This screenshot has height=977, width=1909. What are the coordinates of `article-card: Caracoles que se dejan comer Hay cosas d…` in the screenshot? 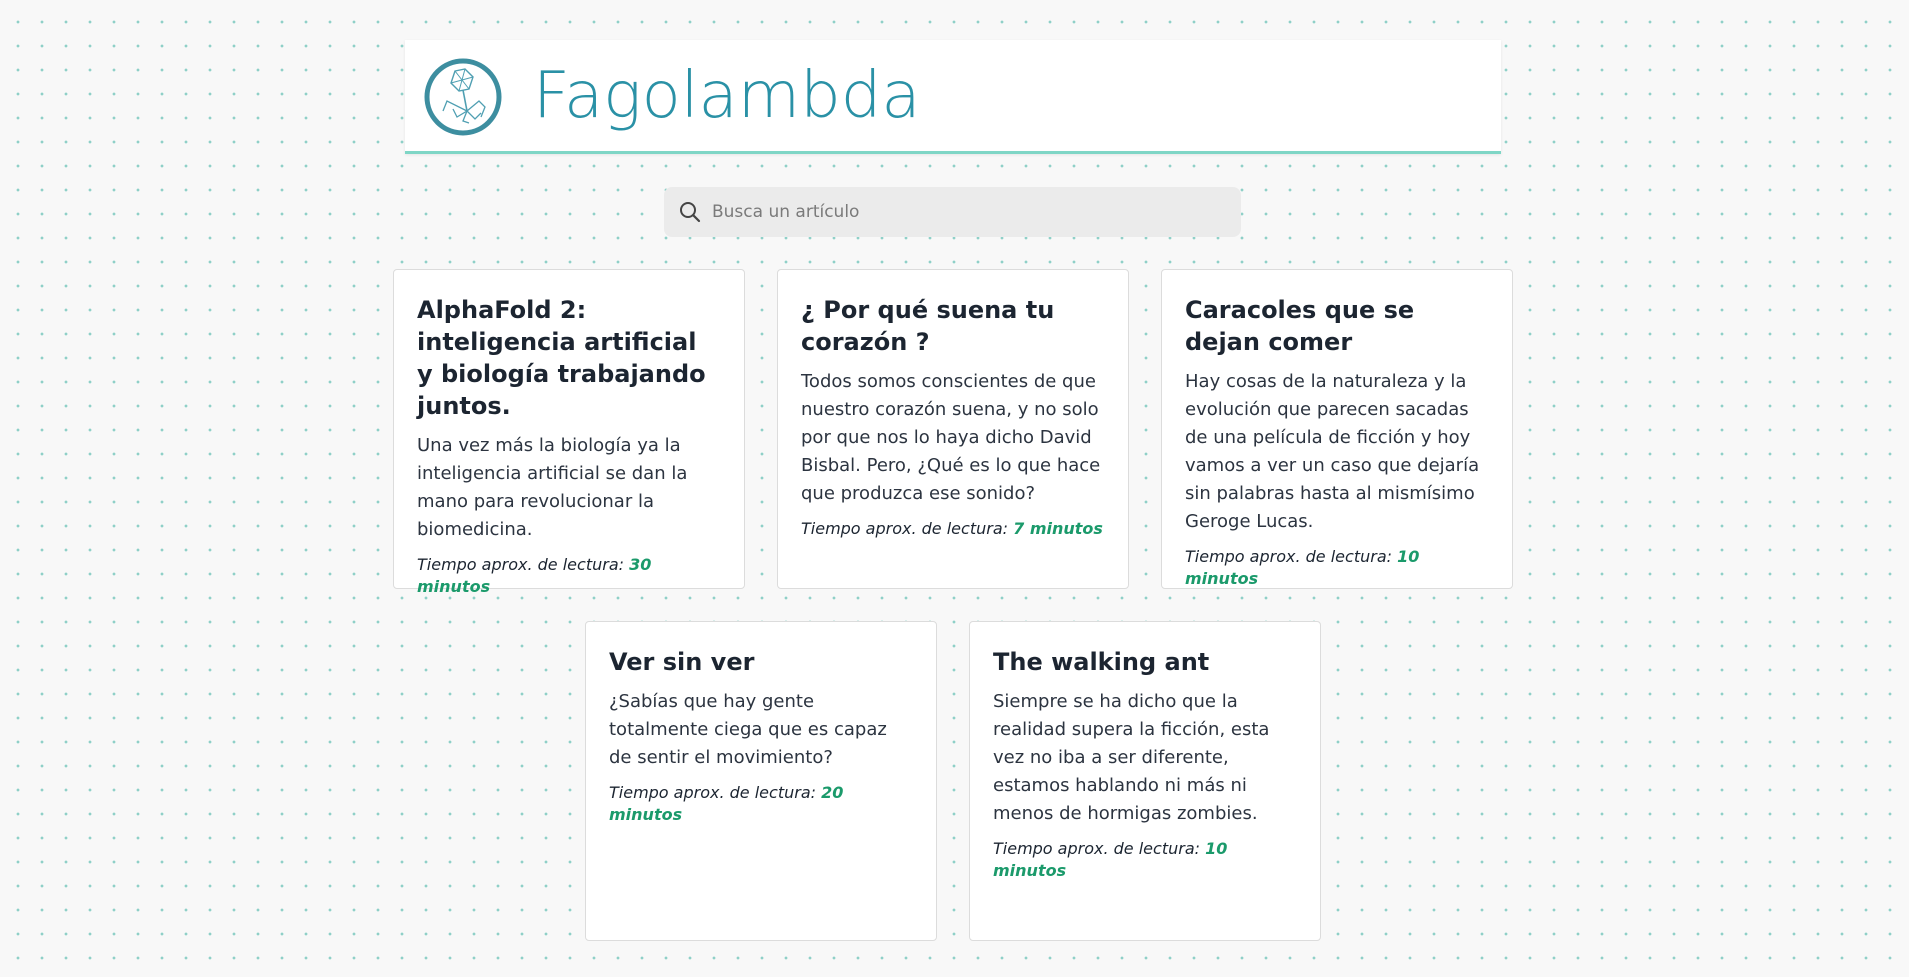 It's located at (1337, 429).